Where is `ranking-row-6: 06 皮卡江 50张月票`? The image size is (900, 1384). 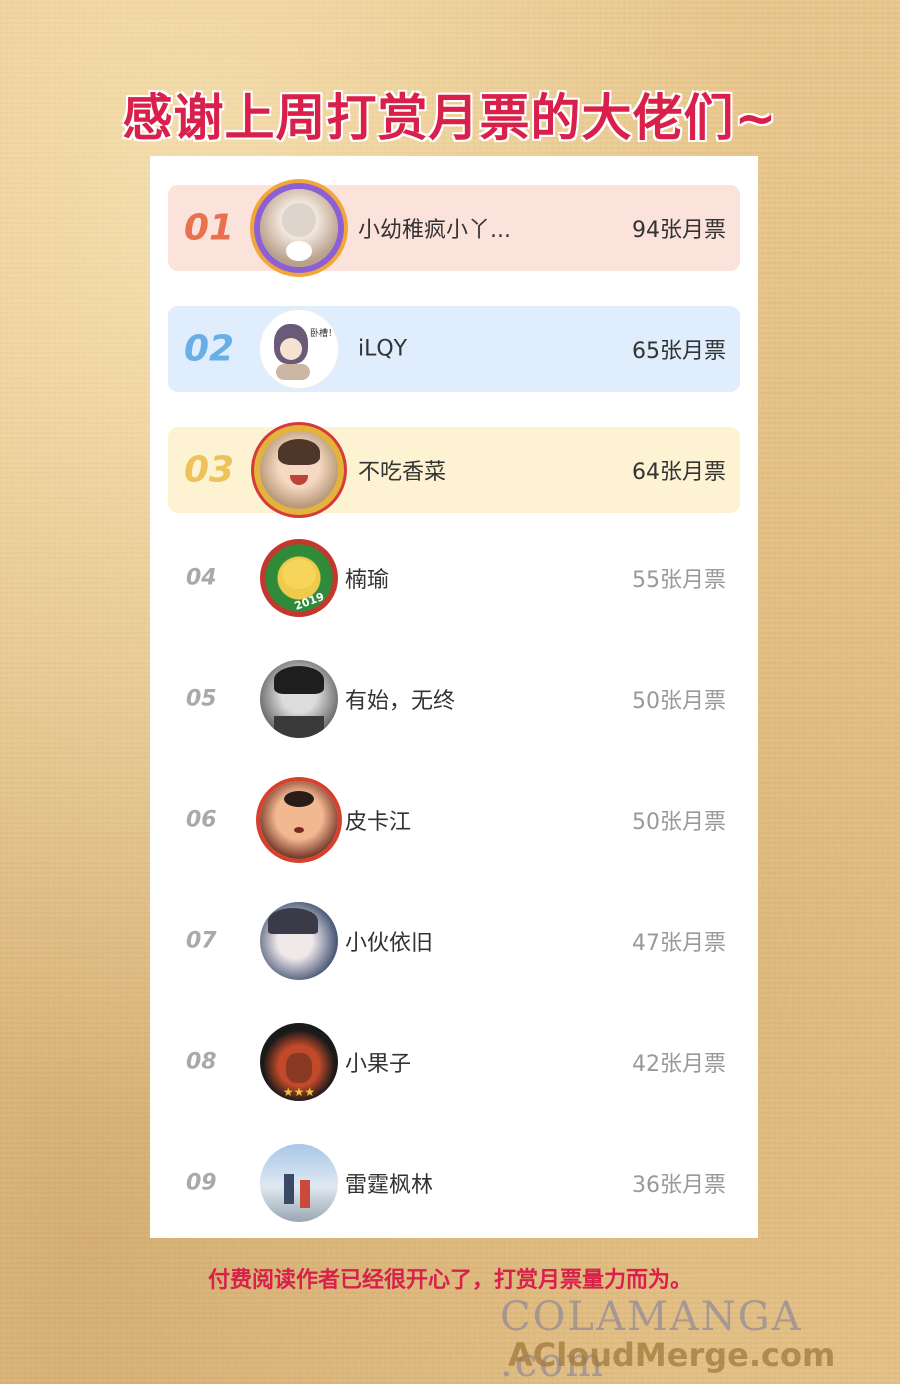
ranking-row-6: 06 皮卡江 50张月票 is located at coordinates (454, 820).